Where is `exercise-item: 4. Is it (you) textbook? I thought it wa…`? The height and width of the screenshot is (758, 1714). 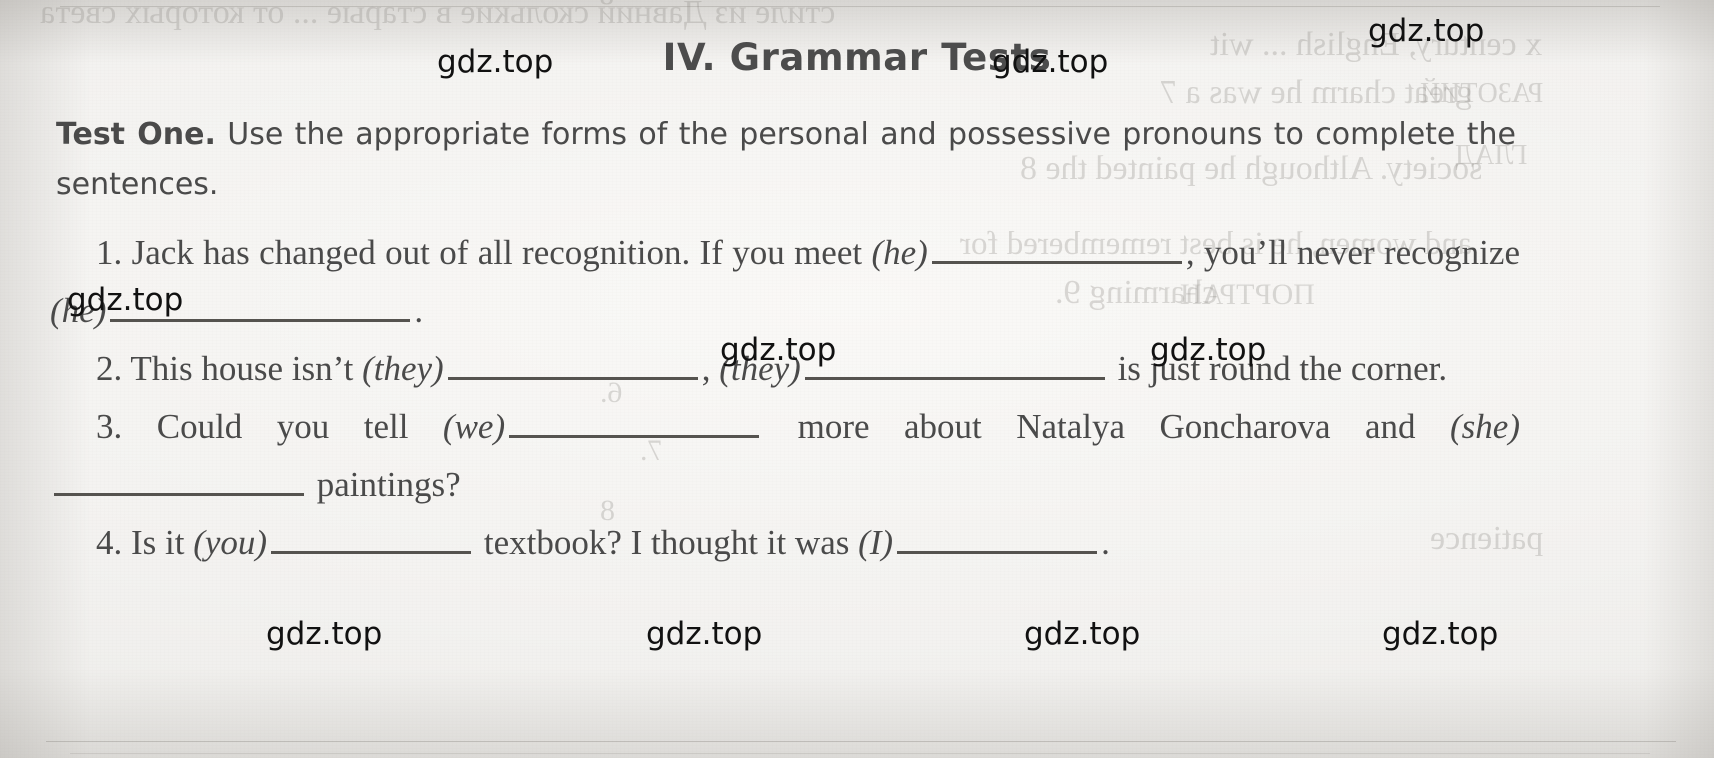 exercise-item: 4. Is it (you) textbook? I thought it wa… is located at coordinates (785, 543).